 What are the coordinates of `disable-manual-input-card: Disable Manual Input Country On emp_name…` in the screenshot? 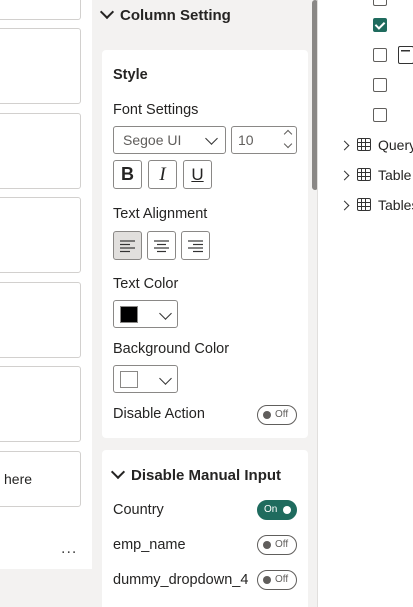 It's located at (205, 528).